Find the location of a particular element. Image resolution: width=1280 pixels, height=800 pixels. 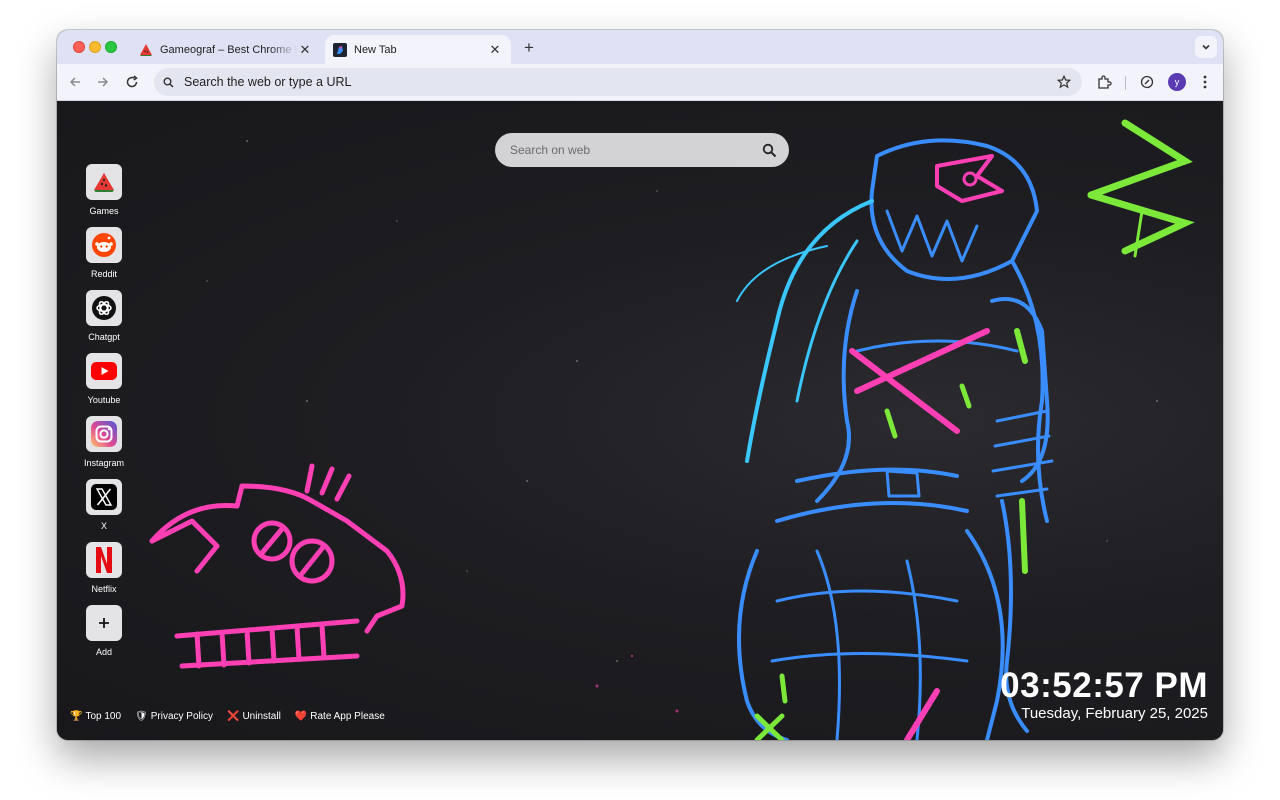

clock-date: Tuesday, February 25, 2025 is located at coordinates (1114, 713).